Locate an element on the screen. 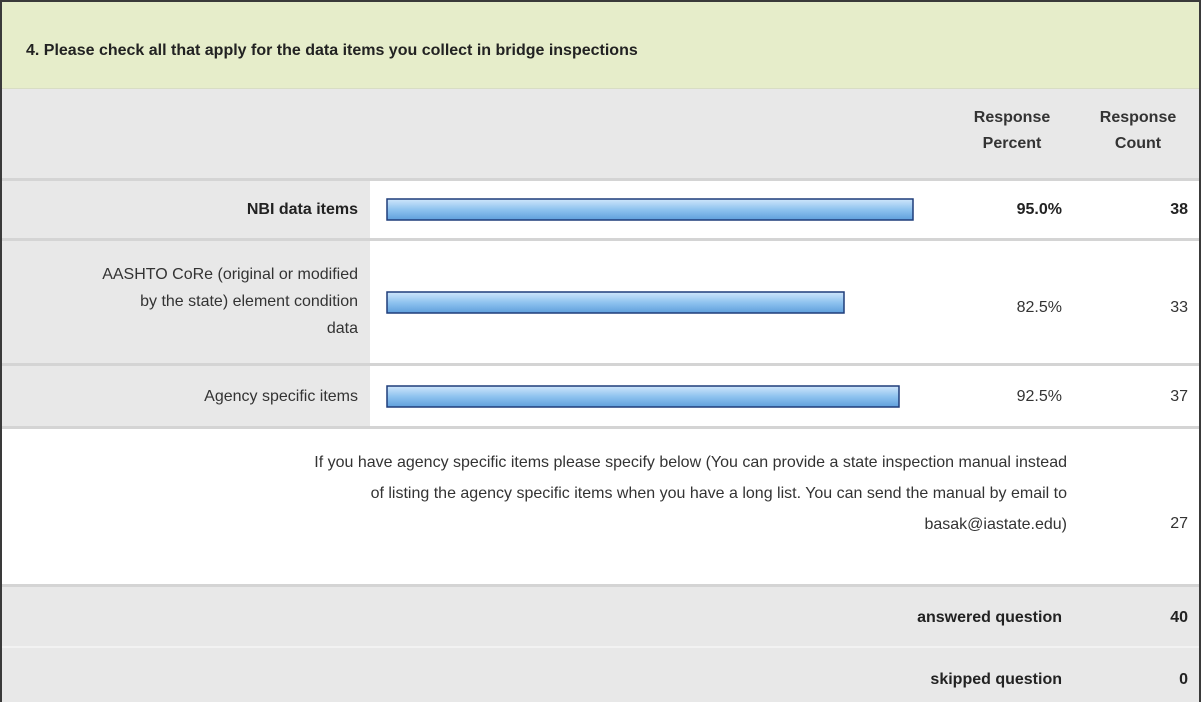  answer-row-nbi: NBI data items 95.0% 38 is located at coordinates (600, 209).